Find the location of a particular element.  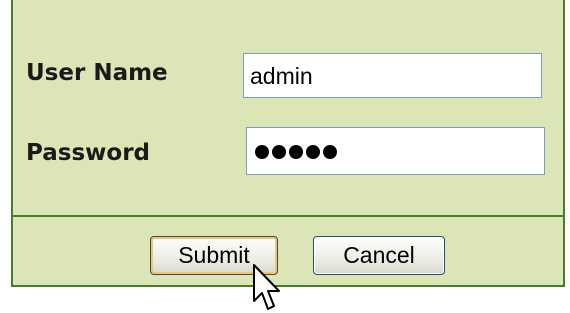

username-label: User Name is located at coordinates (97, 73).